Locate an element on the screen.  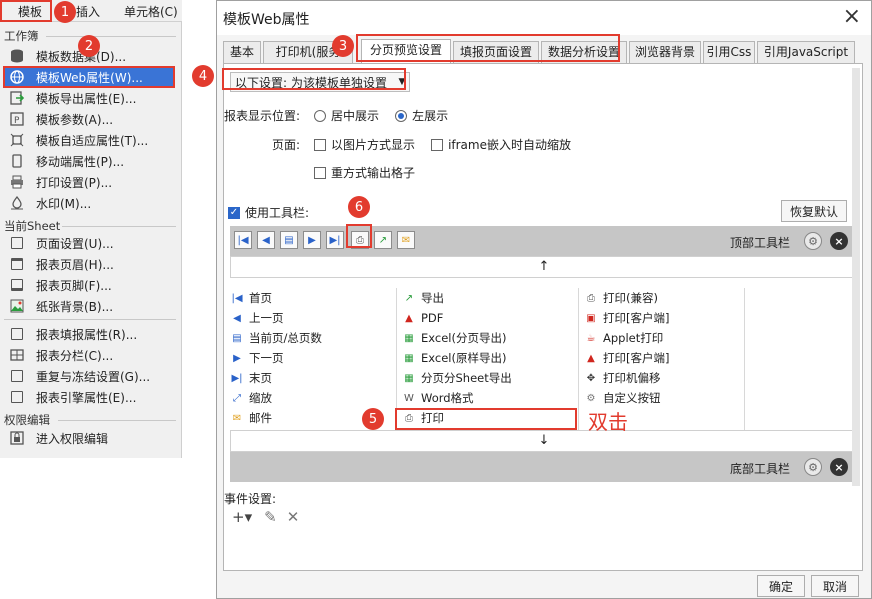
checkbox-image-mode is located at coordinates (320, 144).